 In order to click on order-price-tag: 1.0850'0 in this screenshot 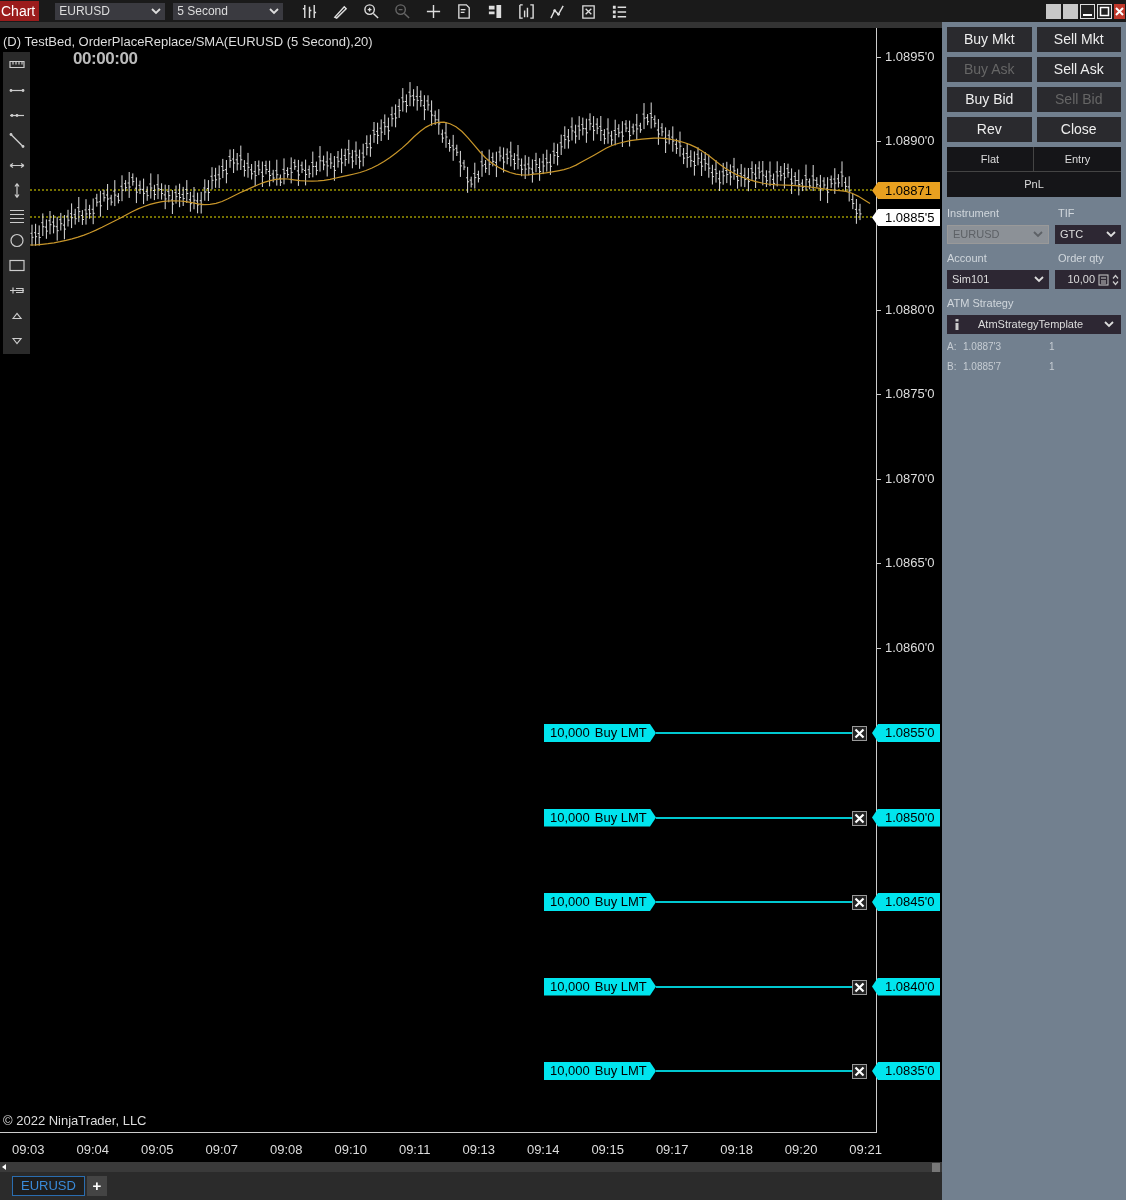, I will do `click(906, 817)`.